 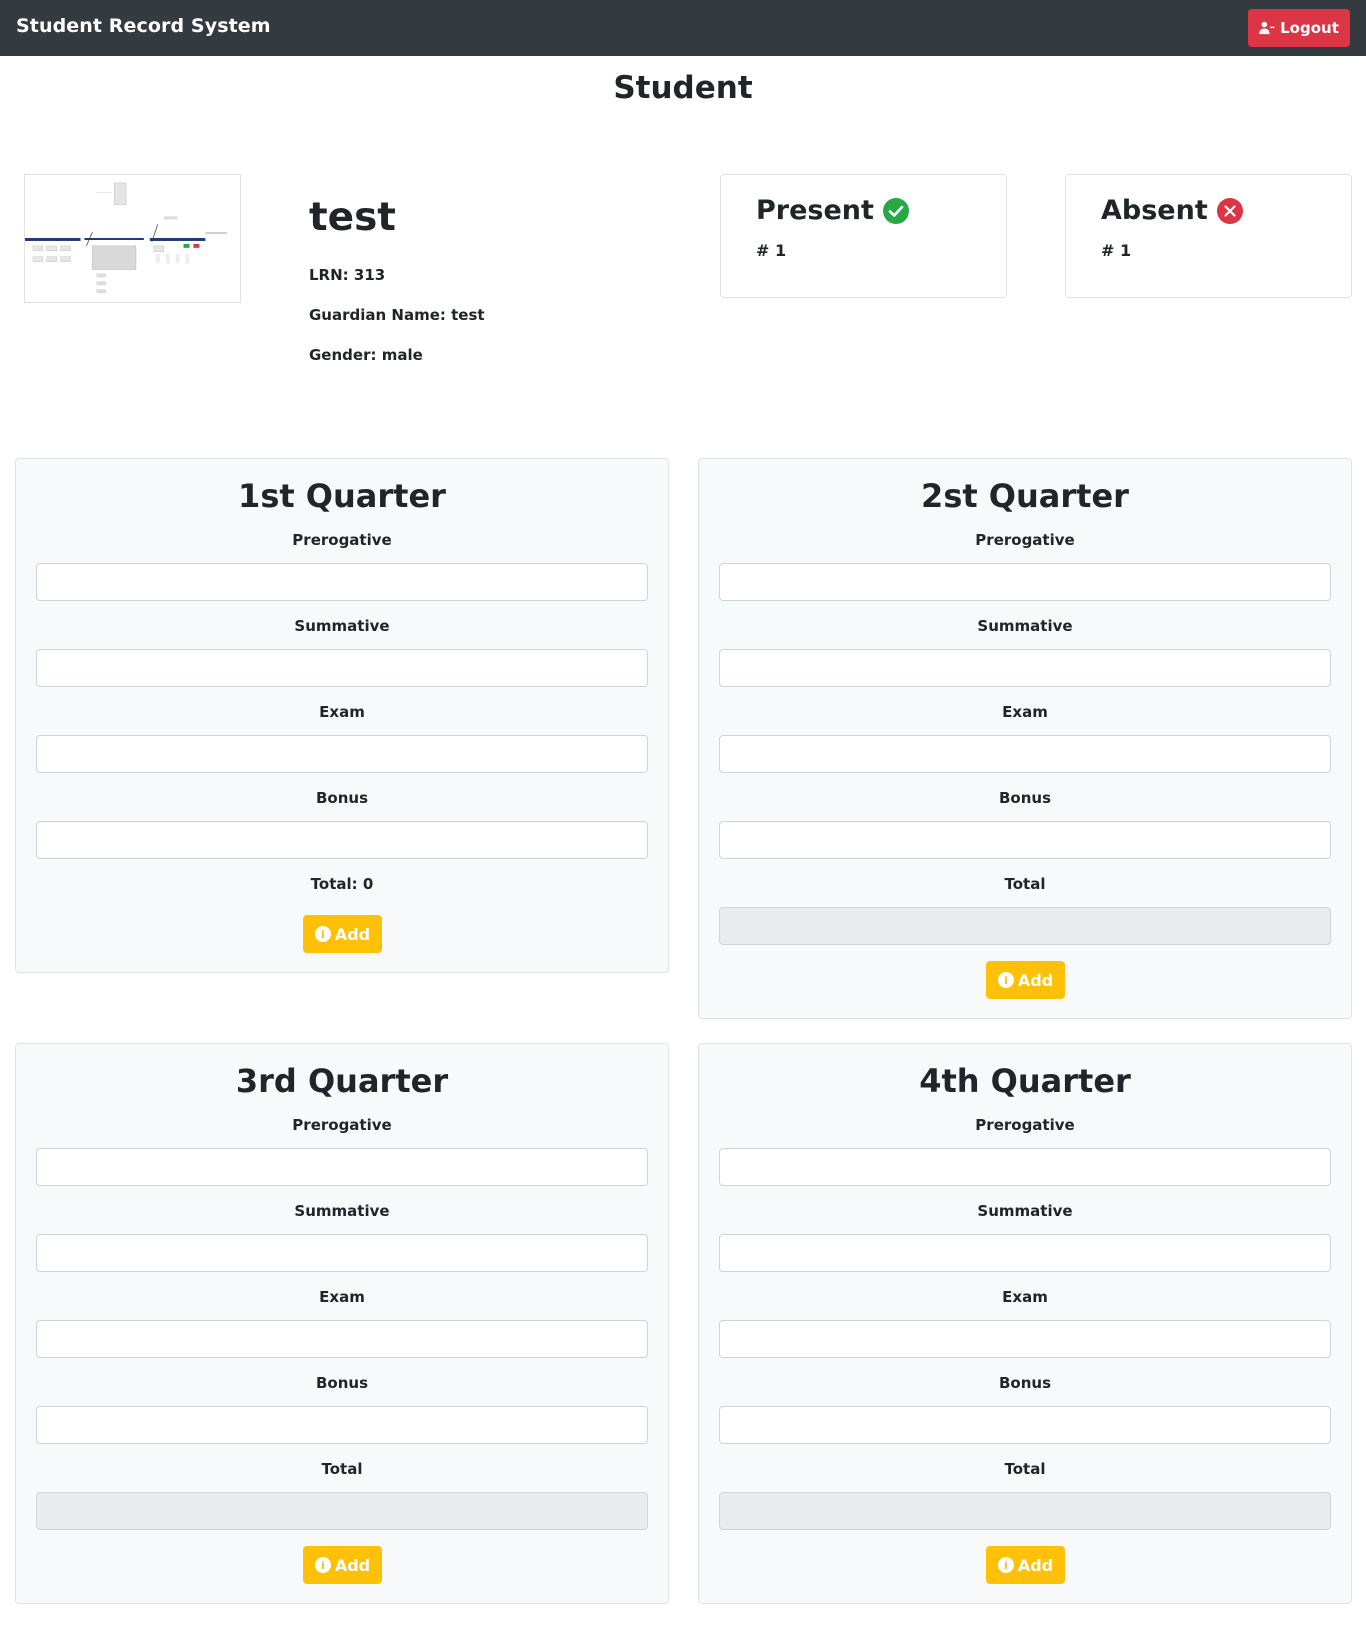 What do you see at coordinates (683, 88) in the screenshot?
I see `page-title: Student` at bounding box center [683, 88].